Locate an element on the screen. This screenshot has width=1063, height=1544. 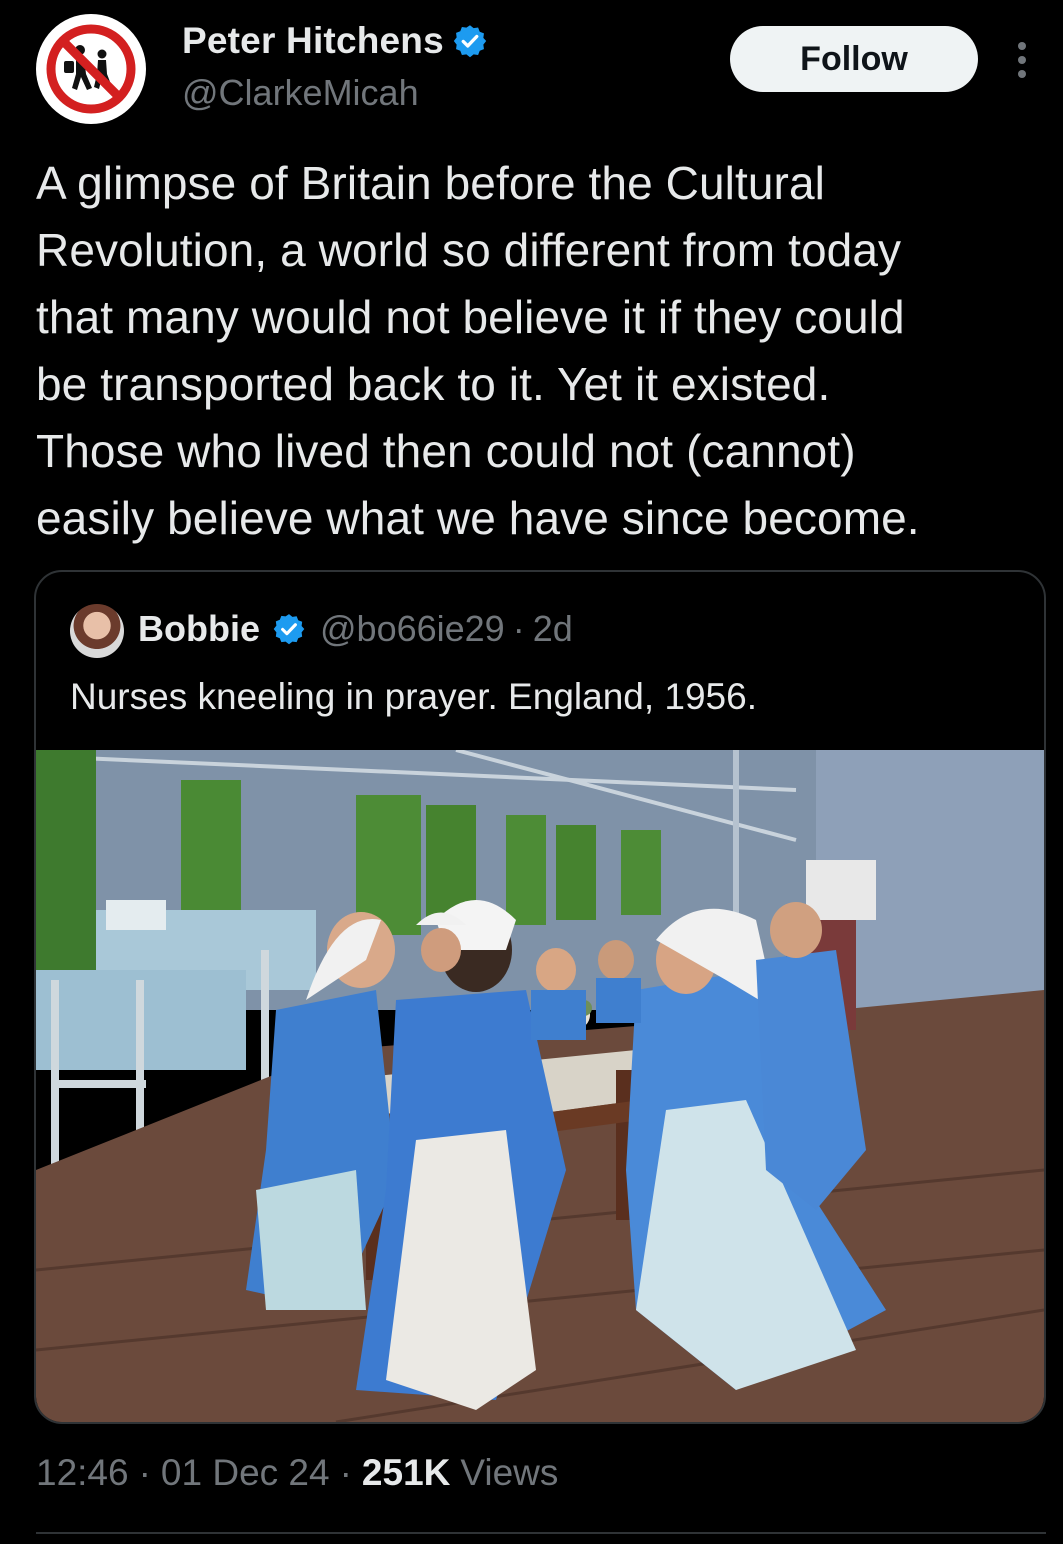
more-vertical-icon is located at coordinates (1022, 60).